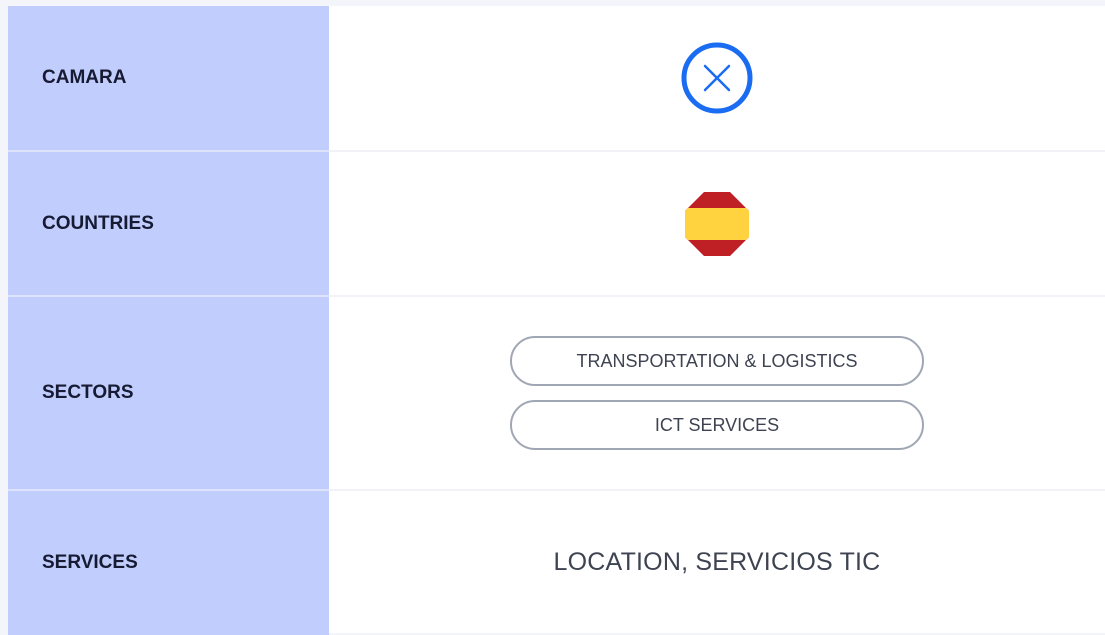 This screenshot has width=1105, height=635. What do you see at coordinates (168, 79) in the screenshot?
I see `row-label-camara: CAMARA` at bounding box center [168, 79].